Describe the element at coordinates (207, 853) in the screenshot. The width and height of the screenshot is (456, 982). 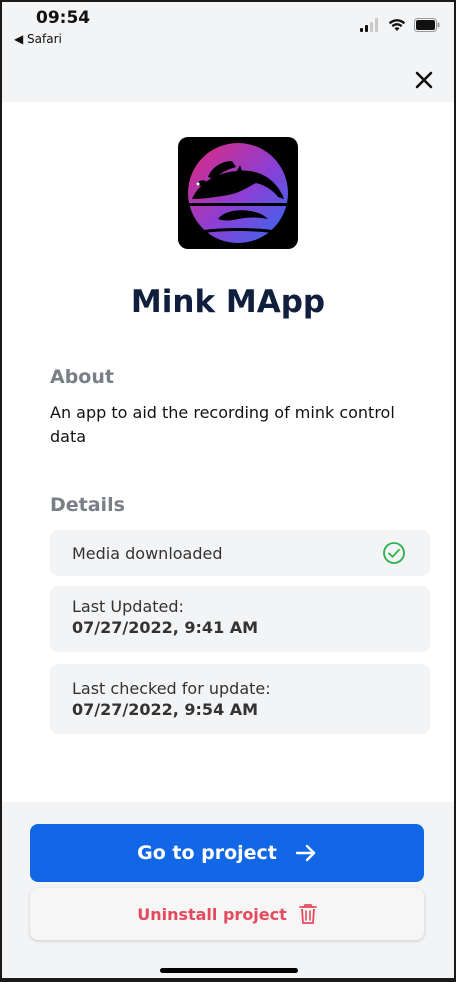
I see `go-to-project-label: Go to project` at that location.